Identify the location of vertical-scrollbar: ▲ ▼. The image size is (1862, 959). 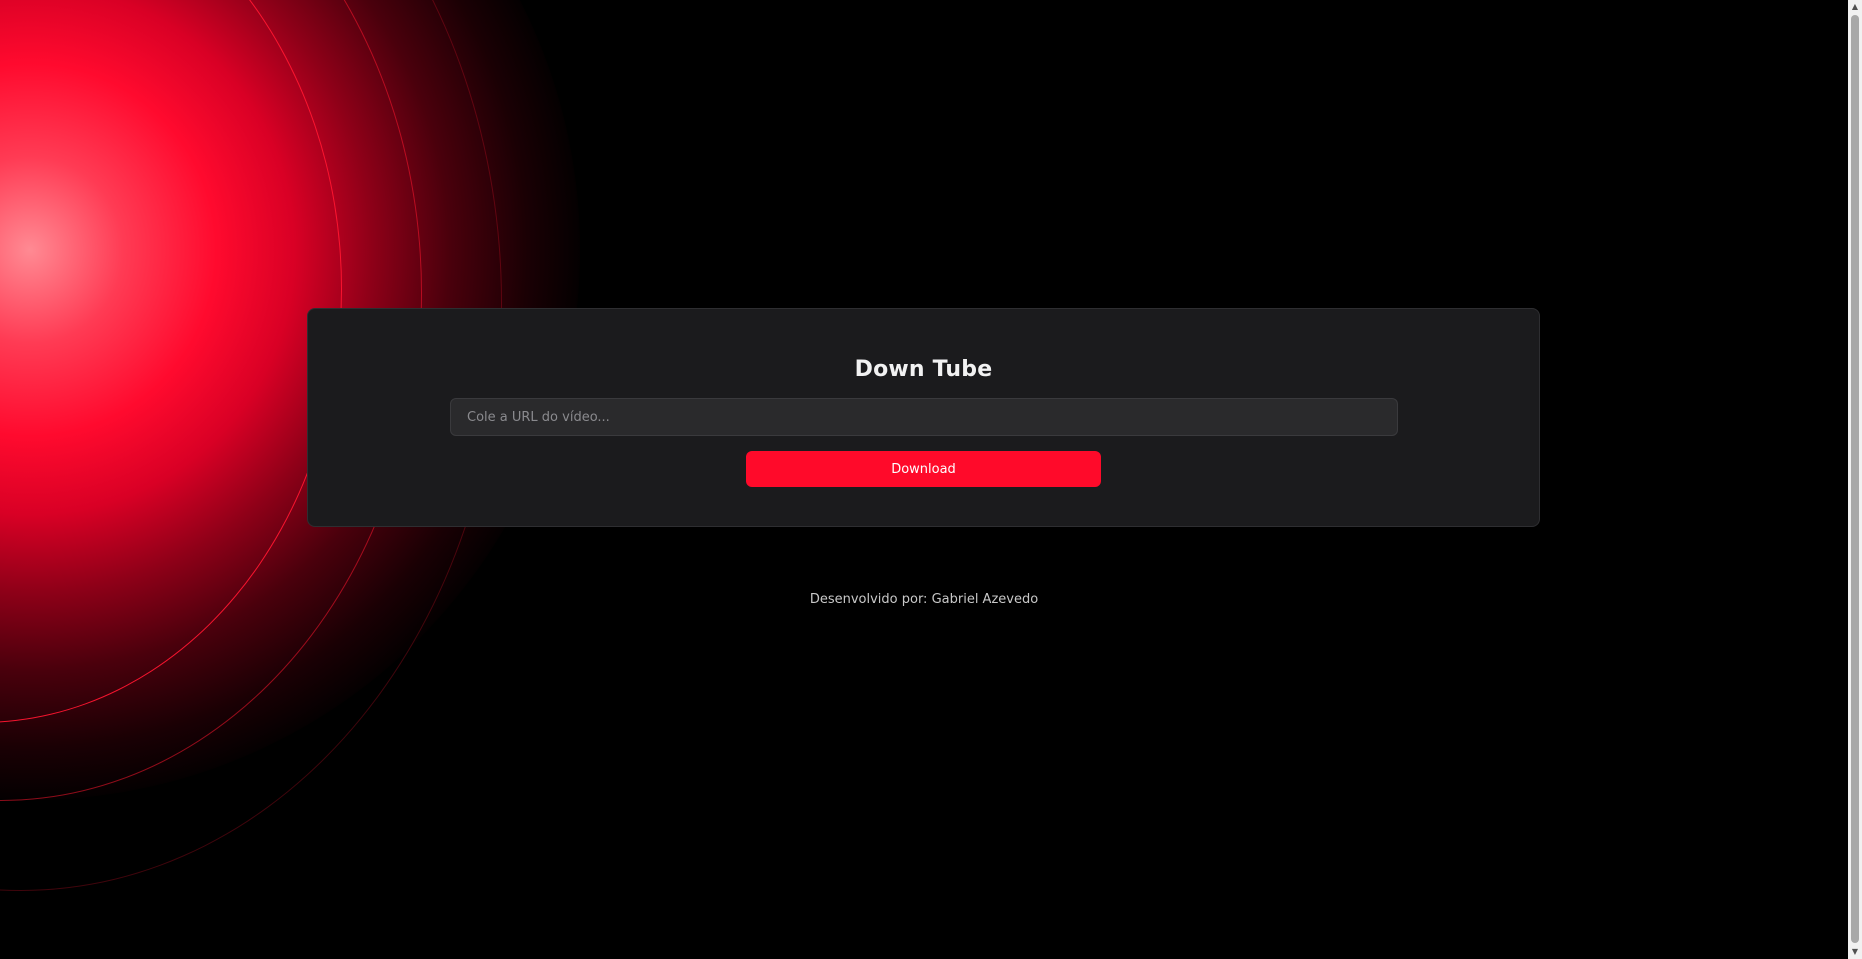
(1855, 479).